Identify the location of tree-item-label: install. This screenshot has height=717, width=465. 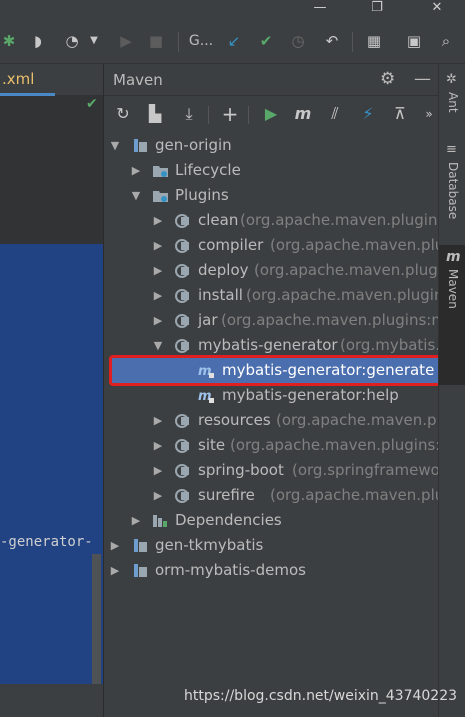
(220, 295).